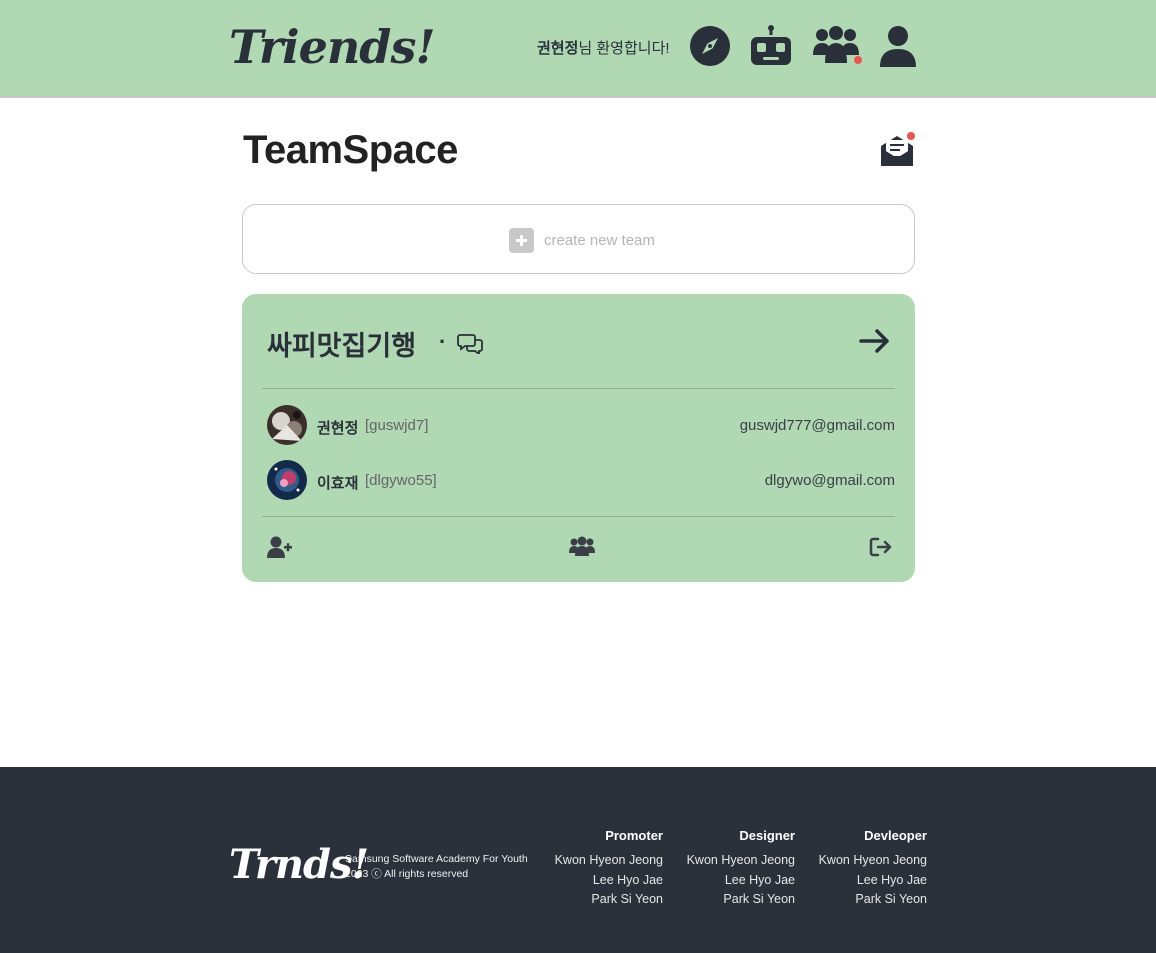 Image resolution: width=1156 pixels, height=953 pixels. Describe the element at coordinates (436, 859) in the screenshot. I see `footer-academy: Samsung Software Academy For Youth` at that location.